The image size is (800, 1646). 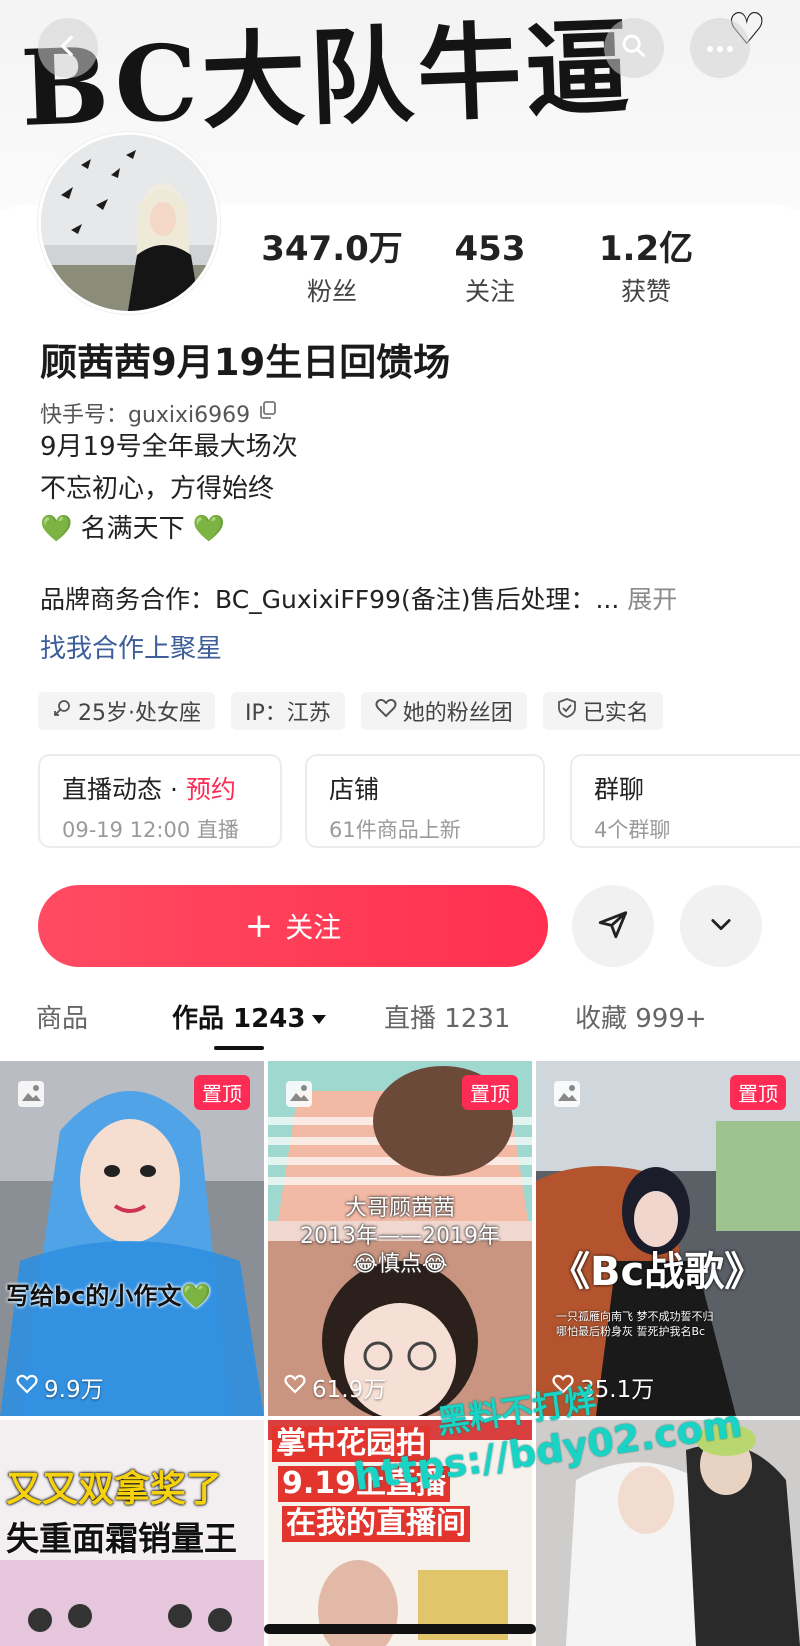 I want to click on profile-tags: 25岁·处女座 IP：江苏 她的粉丝团 已实名, so click(x=350, y=711).